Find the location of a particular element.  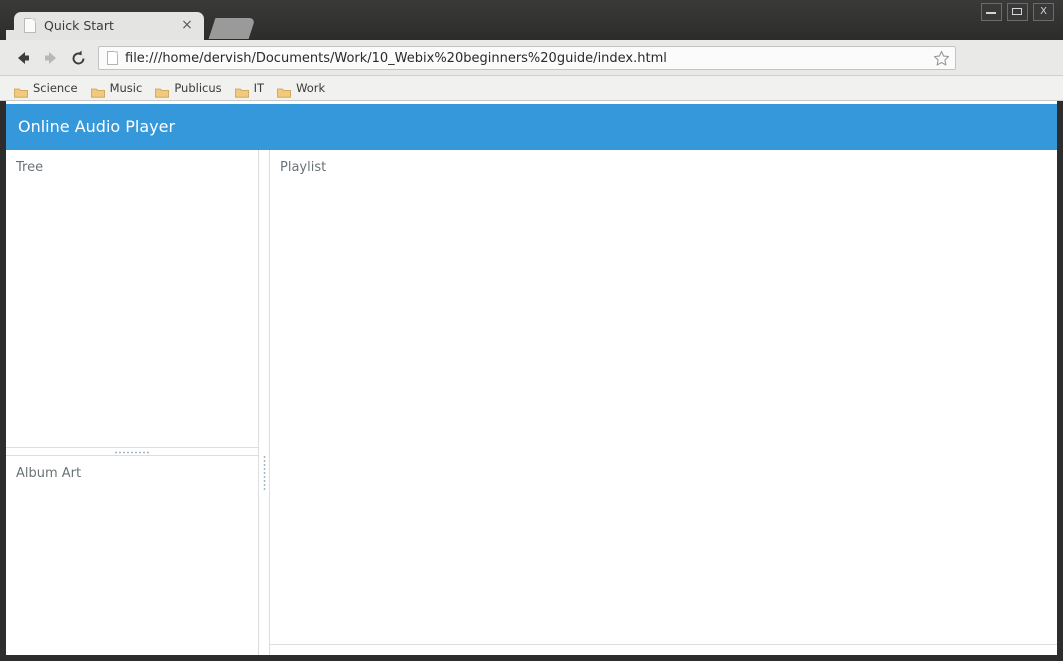

reload-button is located at coordinates (79, 58).